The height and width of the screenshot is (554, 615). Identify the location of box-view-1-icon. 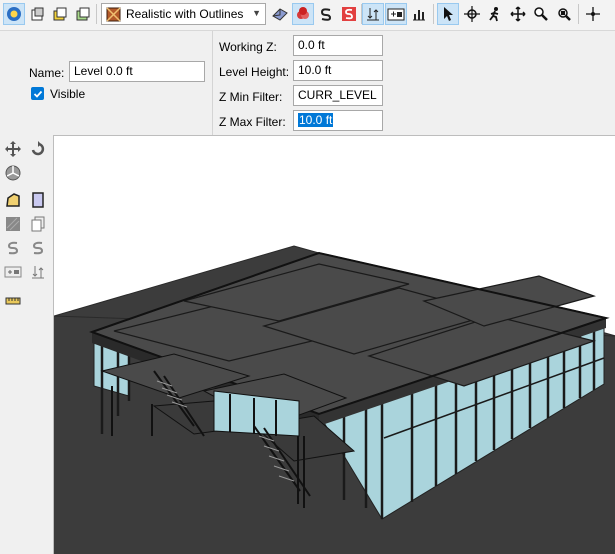
(37, 14).